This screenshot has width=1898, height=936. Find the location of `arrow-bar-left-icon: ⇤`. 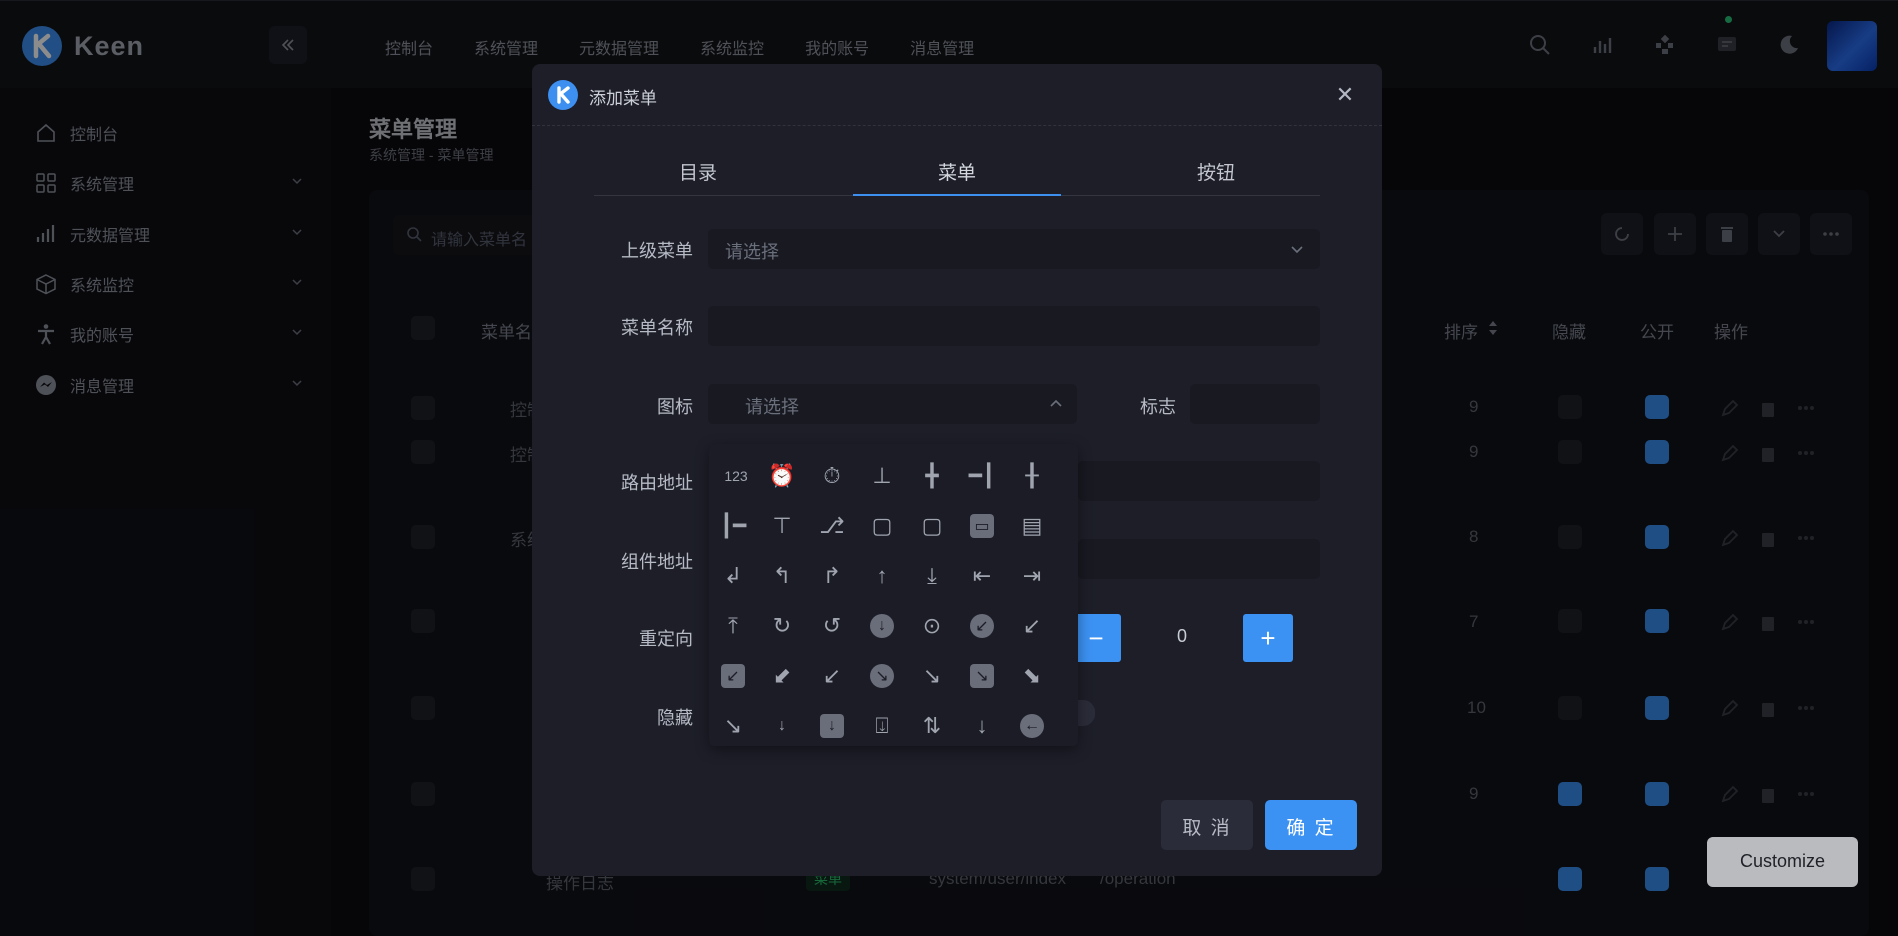

arrow-bar-left-icon: ⇤ is located at coordinates (982, 576).